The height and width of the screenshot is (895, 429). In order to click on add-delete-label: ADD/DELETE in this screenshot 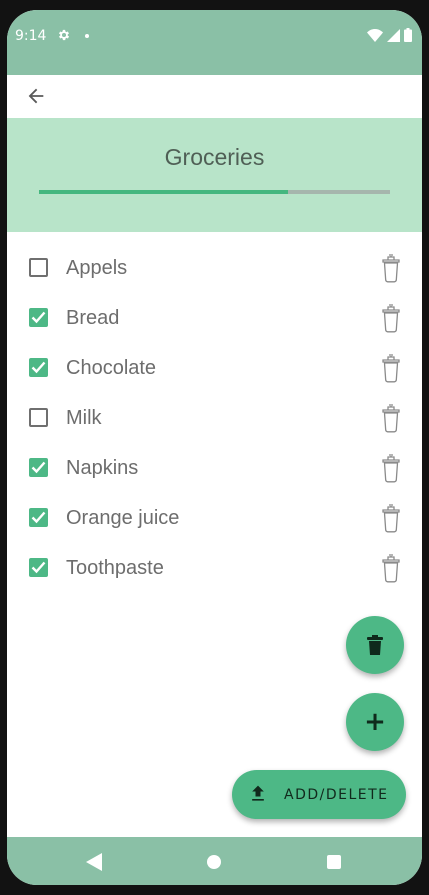, I will do `click(336, 795)`.